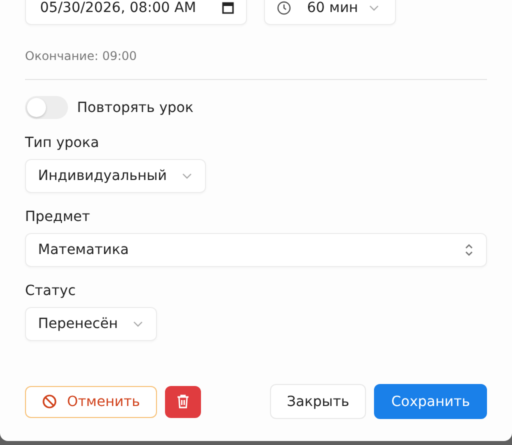 The height and width of the screenshot is (445, 512). Describe the element at coordinates (62, 143) in the screenshot. I see `field-label: Тип урока` at that location.